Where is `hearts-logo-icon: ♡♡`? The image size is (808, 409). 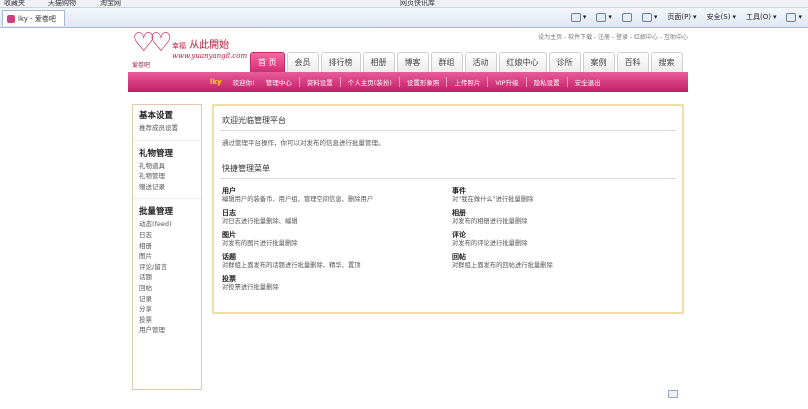
hearts-logo-icon: ♡♡ is located at coordinates (152, 43).